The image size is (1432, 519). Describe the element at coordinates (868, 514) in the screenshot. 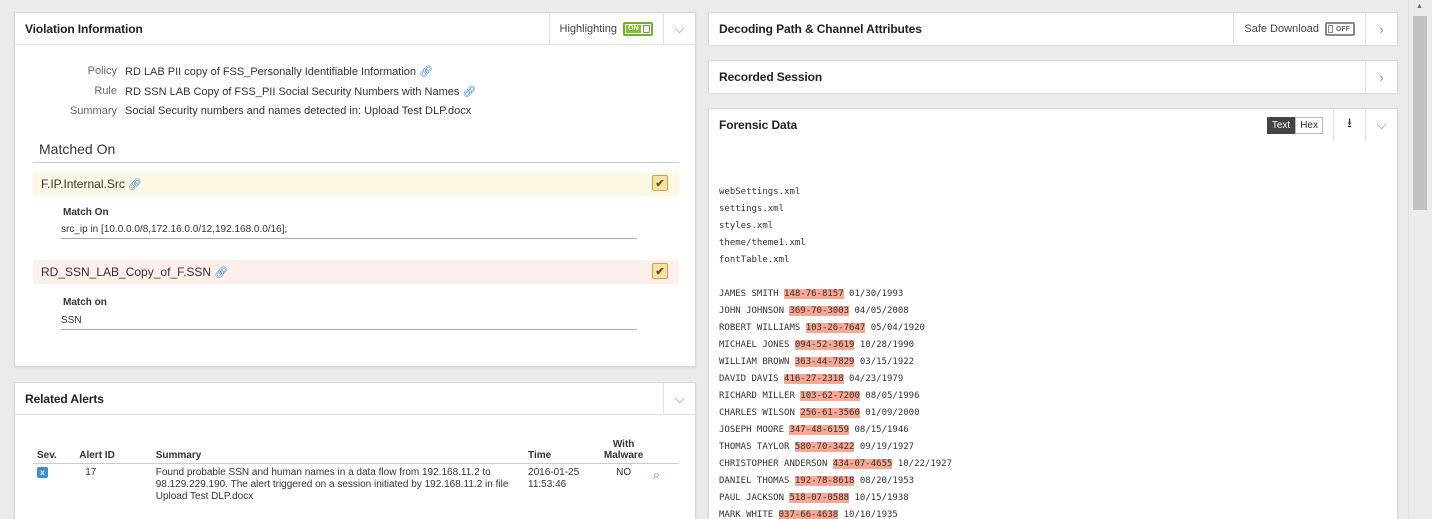

I see `record-date: 10/10/1935` at that location.